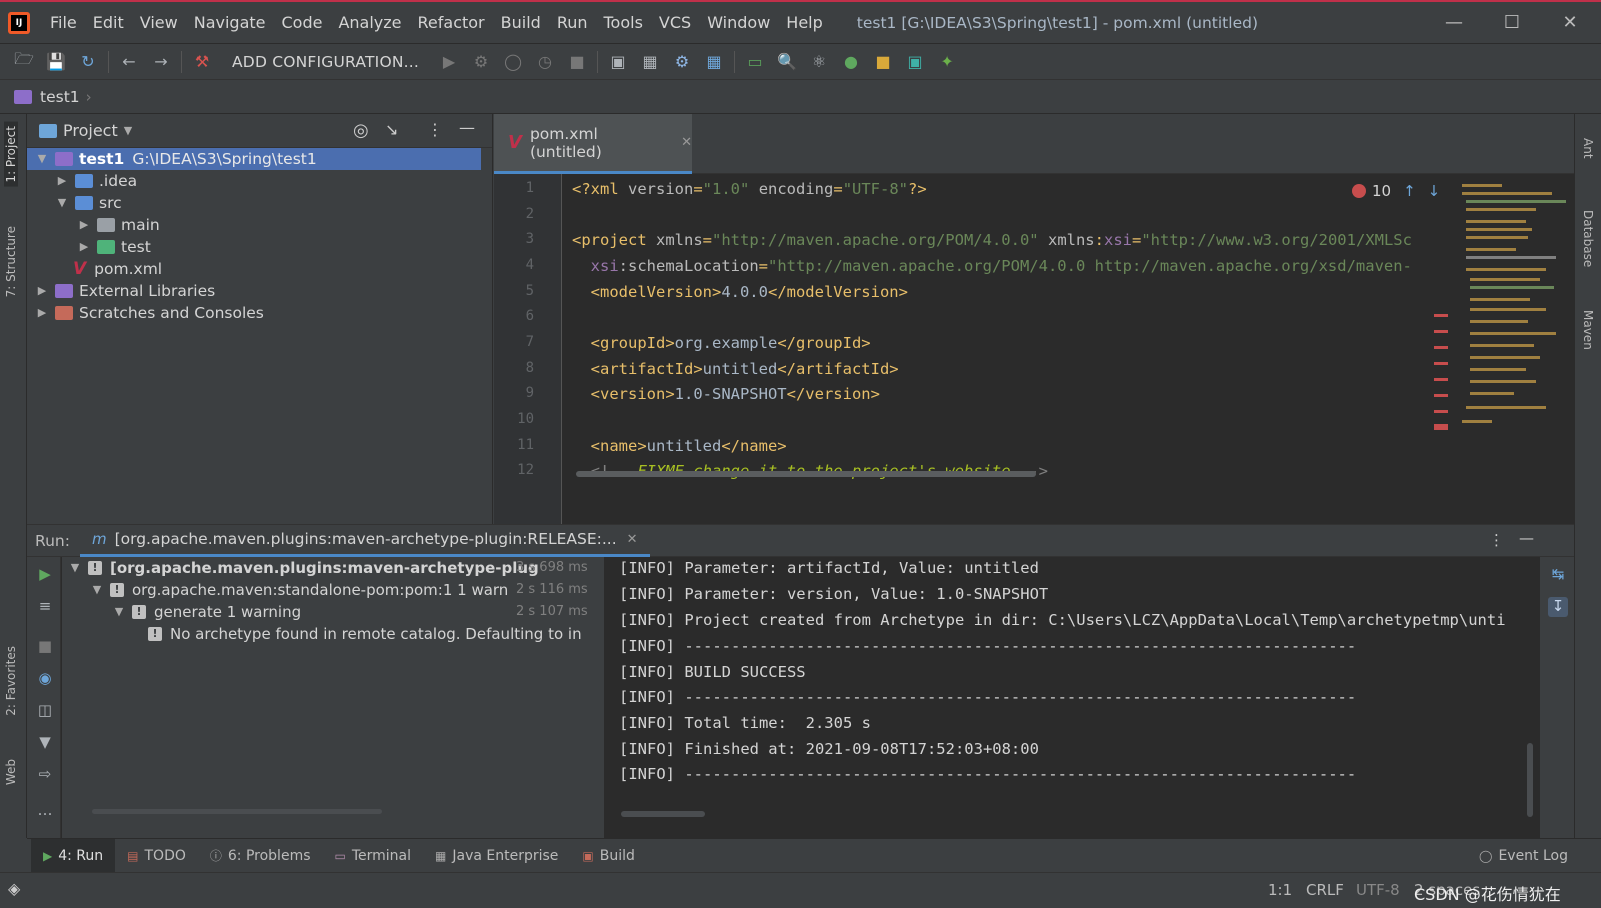 The width and height of the screenshot is (1601, 908). Describe the element at coordinates (373, 856) in the screenshot. I see `tab-terminal: ▭ Terminal` at that location.